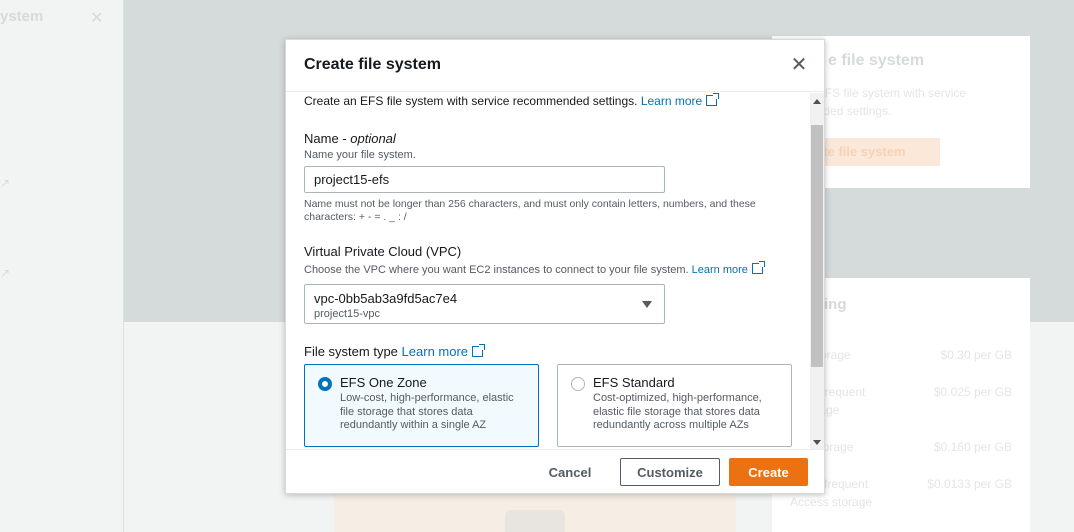 The height and width of the screenshot is (532, 1074). I want to click on vpc-learn-more-link: Learn more, so click(720, 270).